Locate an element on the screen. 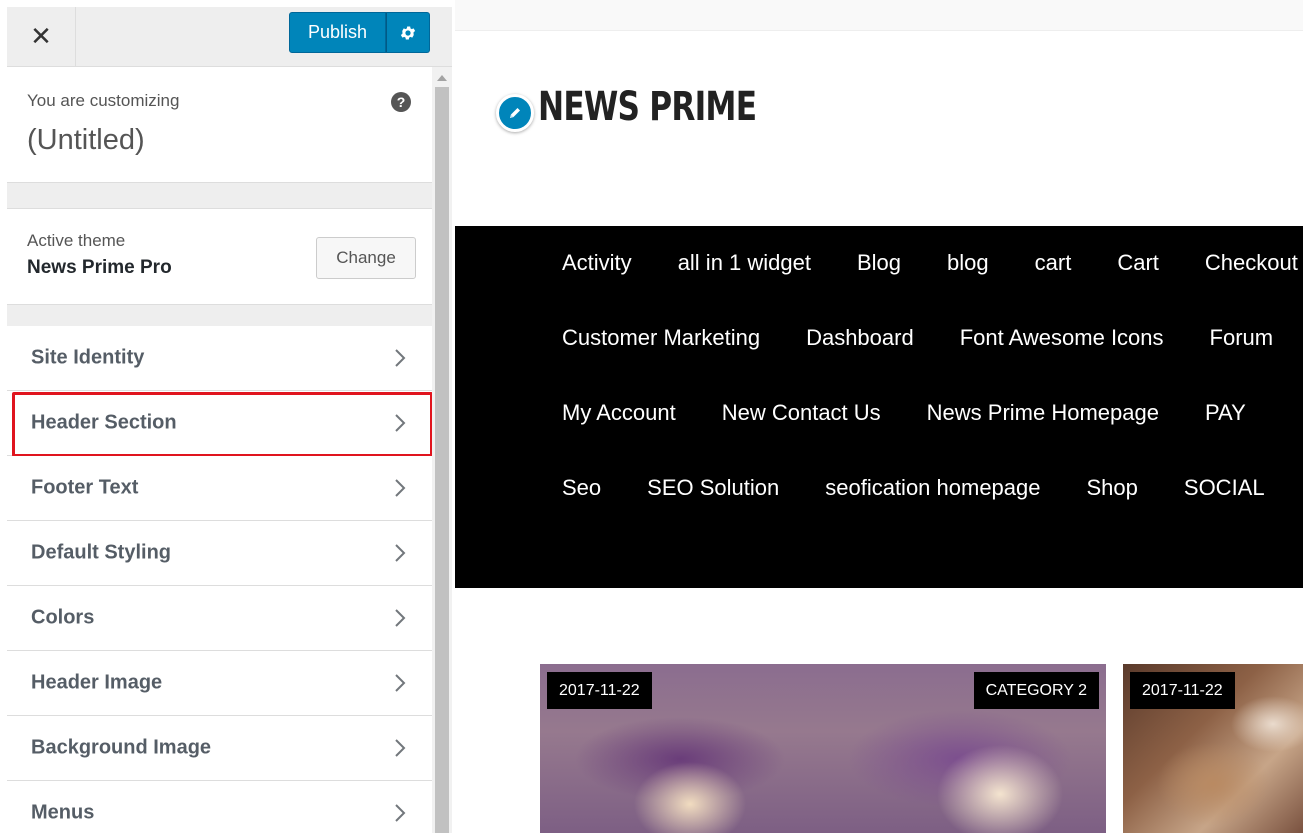  nav-item: Dashboard is located at coordinates (860, 338).